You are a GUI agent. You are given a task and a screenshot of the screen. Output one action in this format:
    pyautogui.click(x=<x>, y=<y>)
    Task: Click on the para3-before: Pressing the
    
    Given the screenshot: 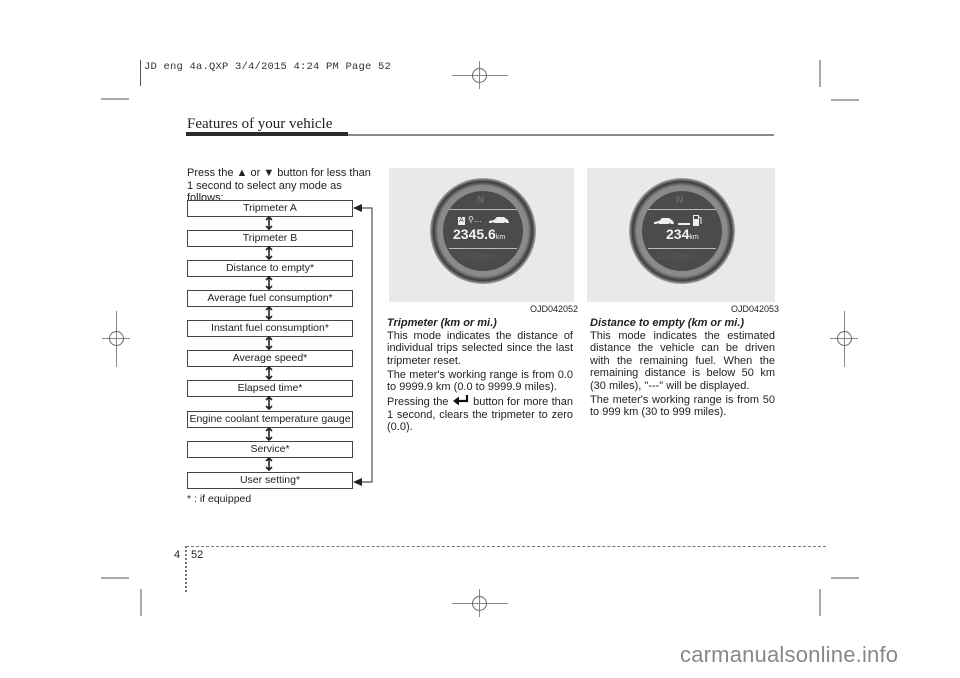 What is the action you would take?
    pyautogui.click(x=419, y=402)
    